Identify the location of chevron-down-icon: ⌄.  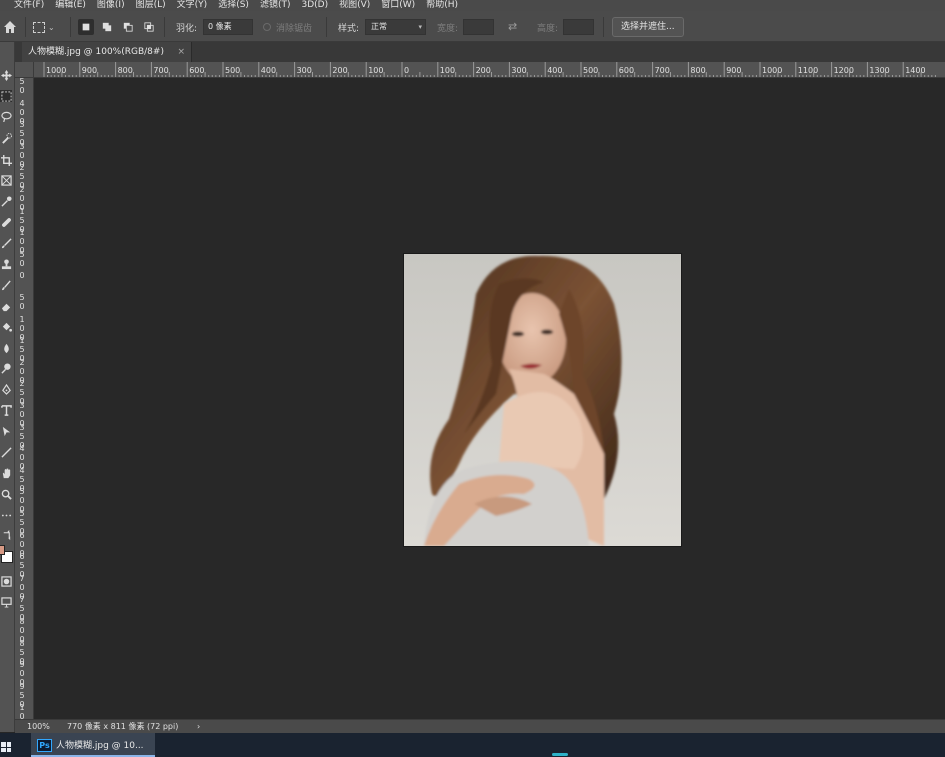
(51, 27).